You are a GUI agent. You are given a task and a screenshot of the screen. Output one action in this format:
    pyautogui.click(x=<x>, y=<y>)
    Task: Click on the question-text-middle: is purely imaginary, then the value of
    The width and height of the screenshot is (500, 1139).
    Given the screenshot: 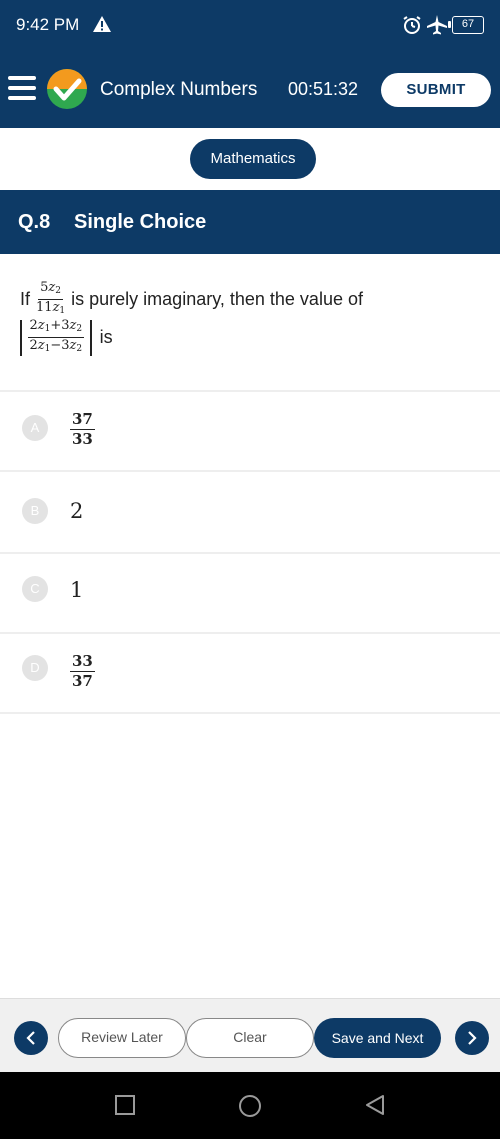 What is the action you would take?
    pyautogui.click(x=217, y=299)
    